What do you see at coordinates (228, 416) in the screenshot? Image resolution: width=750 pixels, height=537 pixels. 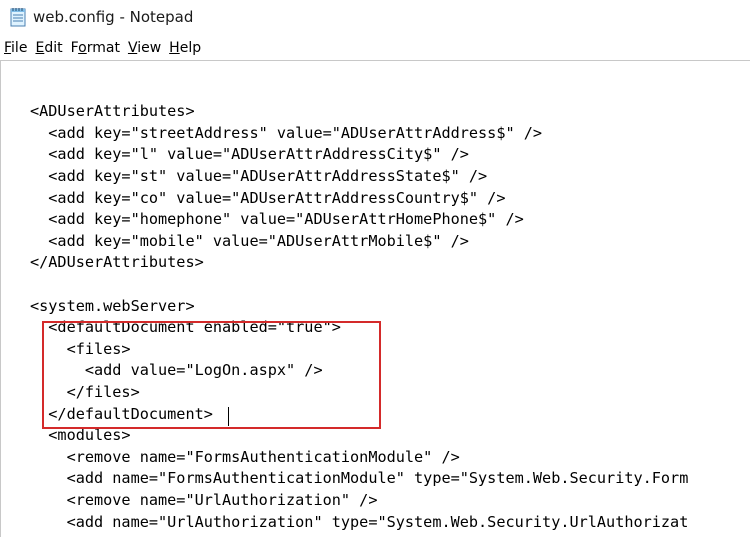 I see `text-caret` at bounding box center [228, 416].